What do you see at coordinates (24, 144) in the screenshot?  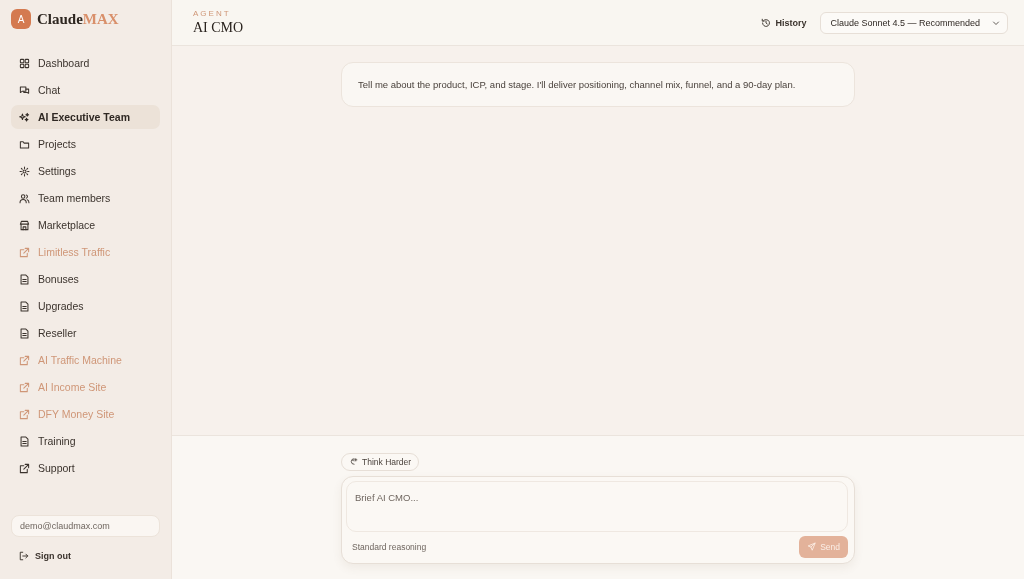 I see `folder-icon` at bounding box center [24, 144].